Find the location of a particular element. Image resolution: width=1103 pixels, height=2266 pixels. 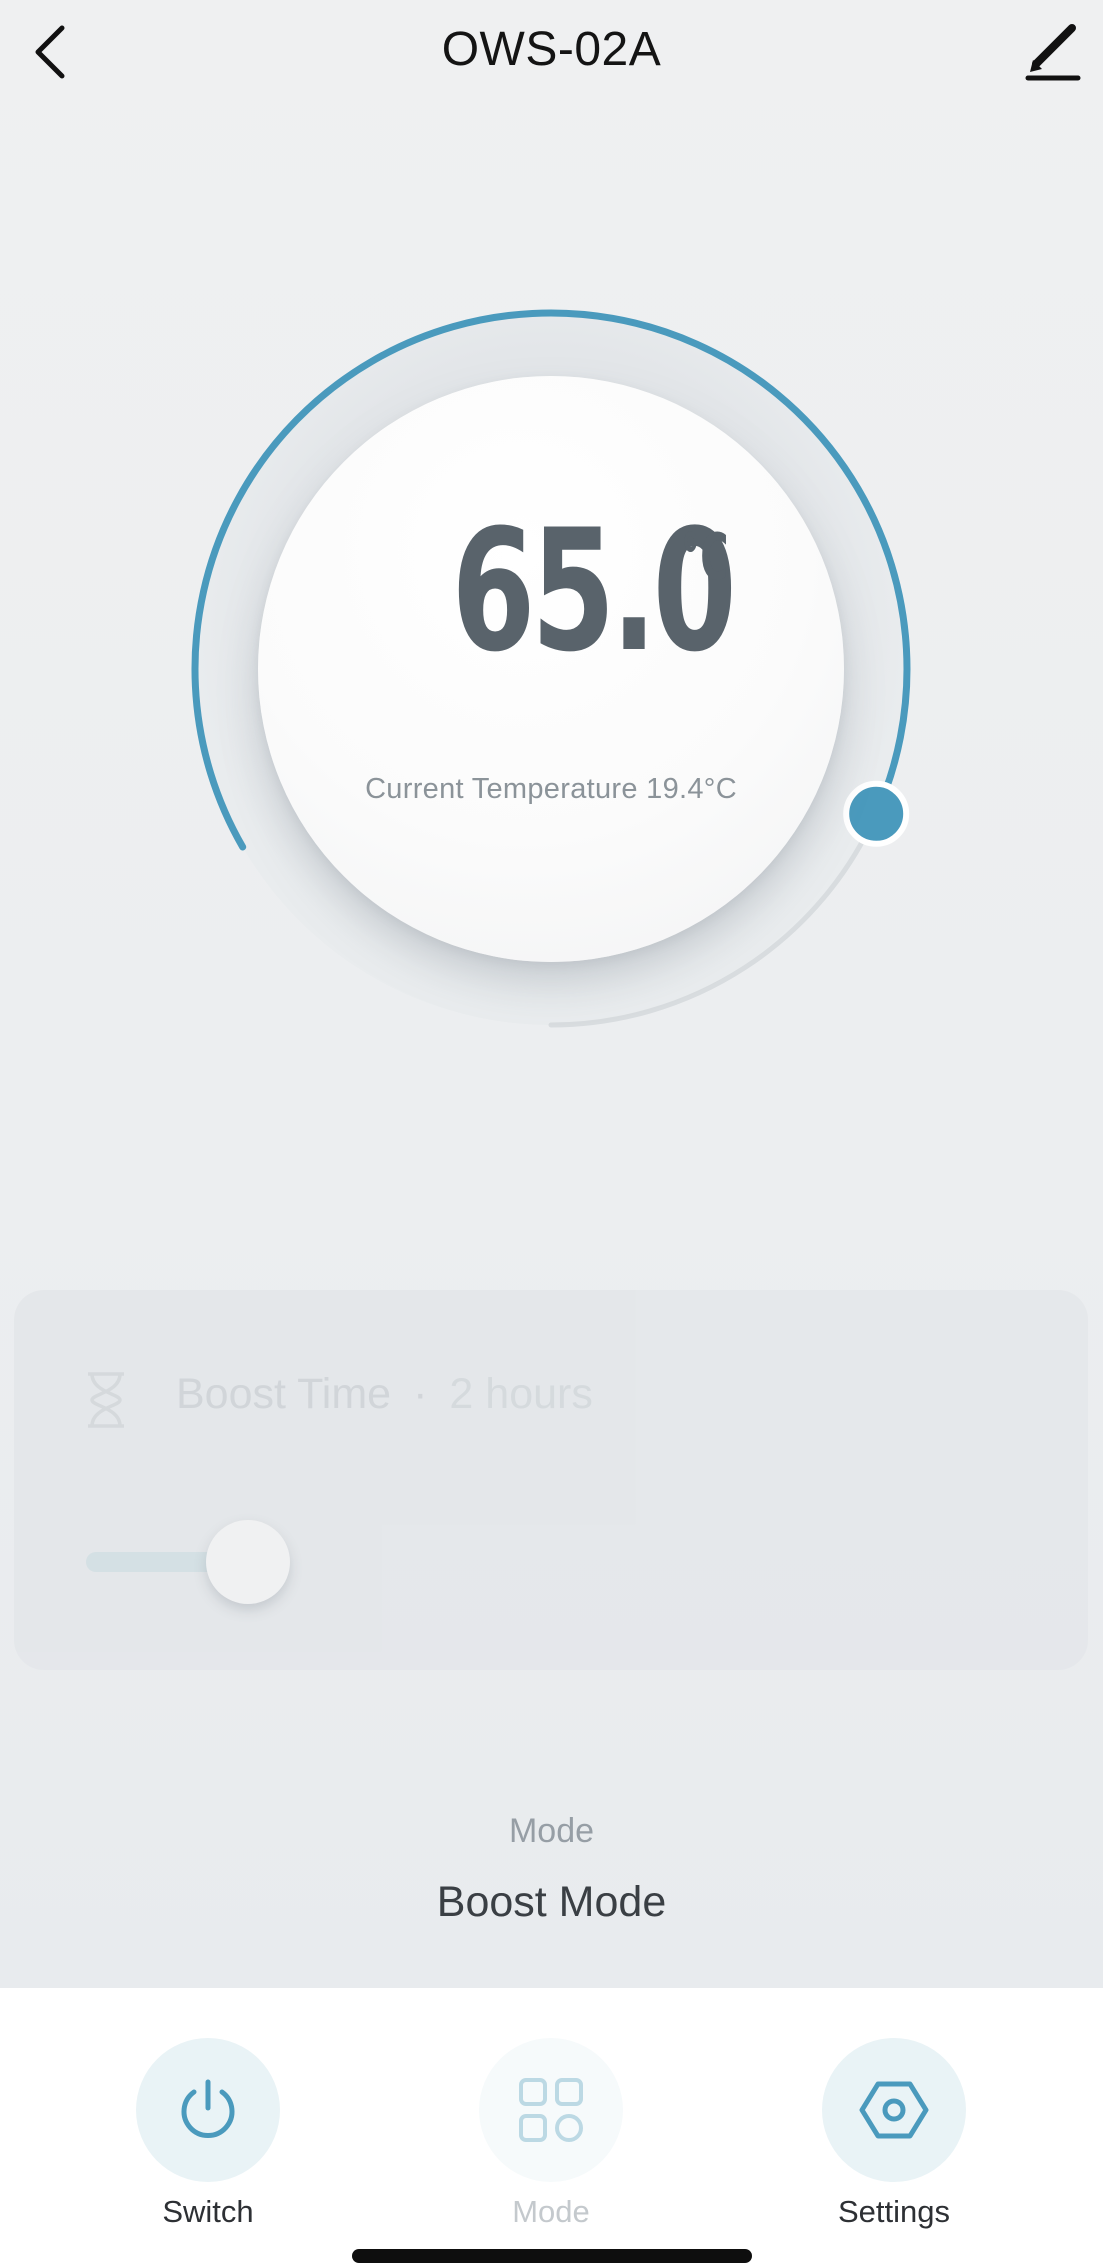

boost-time-text: Boost Time · 2 hours is located at coordinates (384, 1394).